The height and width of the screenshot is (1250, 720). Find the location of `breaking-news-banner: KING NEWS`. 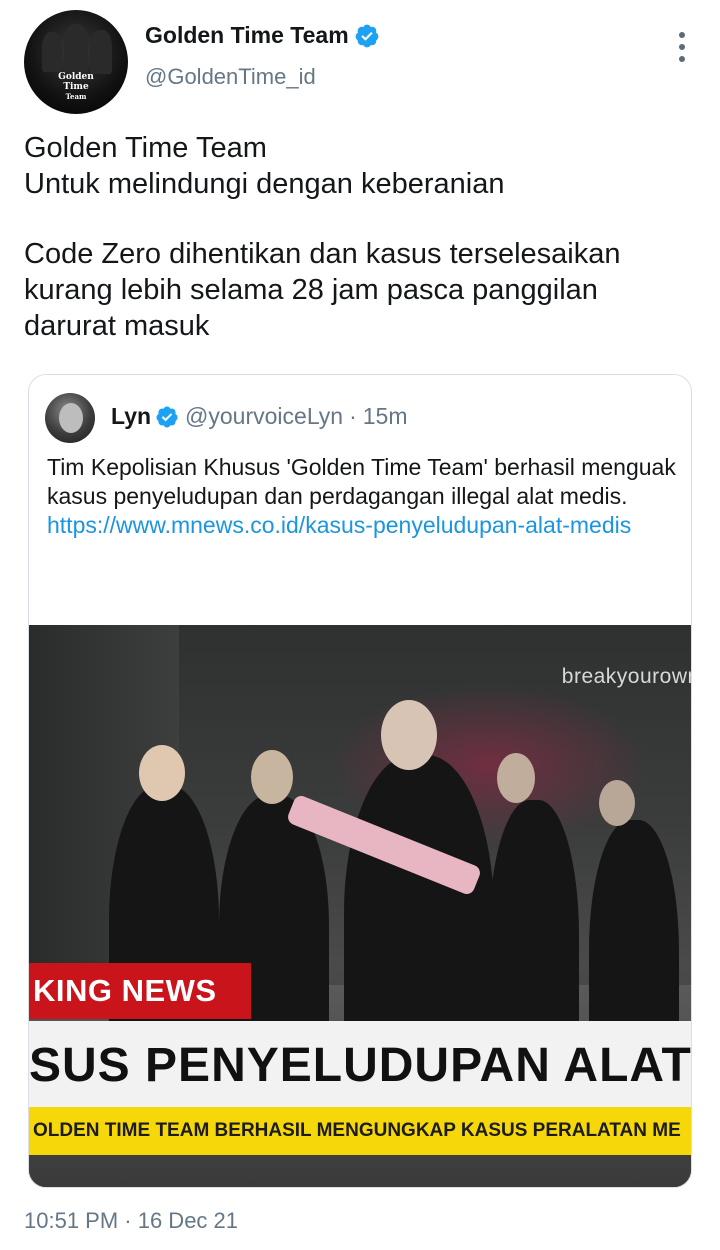

breaking-news-banner: KING NEWS is located at coordinates (140, 991).